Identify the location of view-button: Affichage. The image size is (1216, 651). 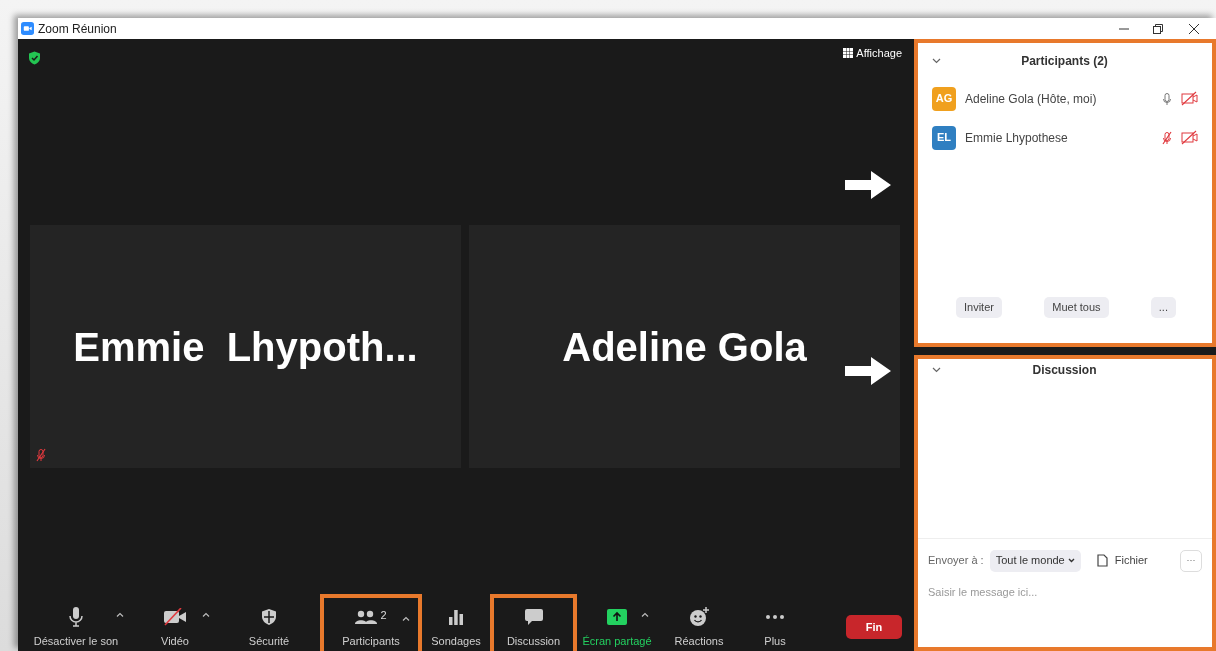
(872, 53).